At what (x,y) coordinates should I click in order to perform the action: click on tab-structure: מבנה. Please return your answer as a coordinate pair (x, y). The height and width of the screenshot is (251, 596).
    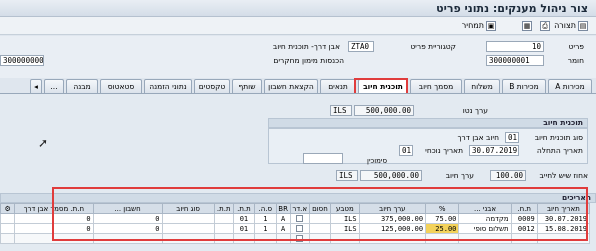
    Looking at the image, I should click on (82, 86).